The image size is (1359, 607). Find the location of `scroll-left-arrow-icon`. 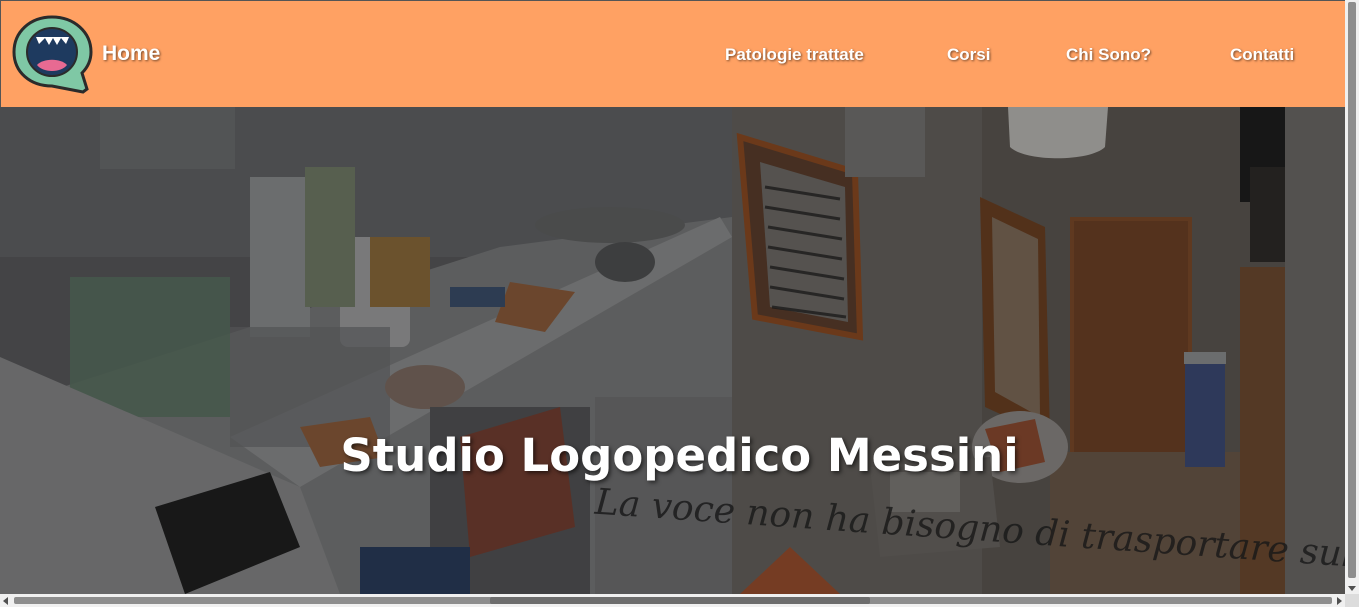

scroll-left-arrow-icon is located at coordinates (5, 601).